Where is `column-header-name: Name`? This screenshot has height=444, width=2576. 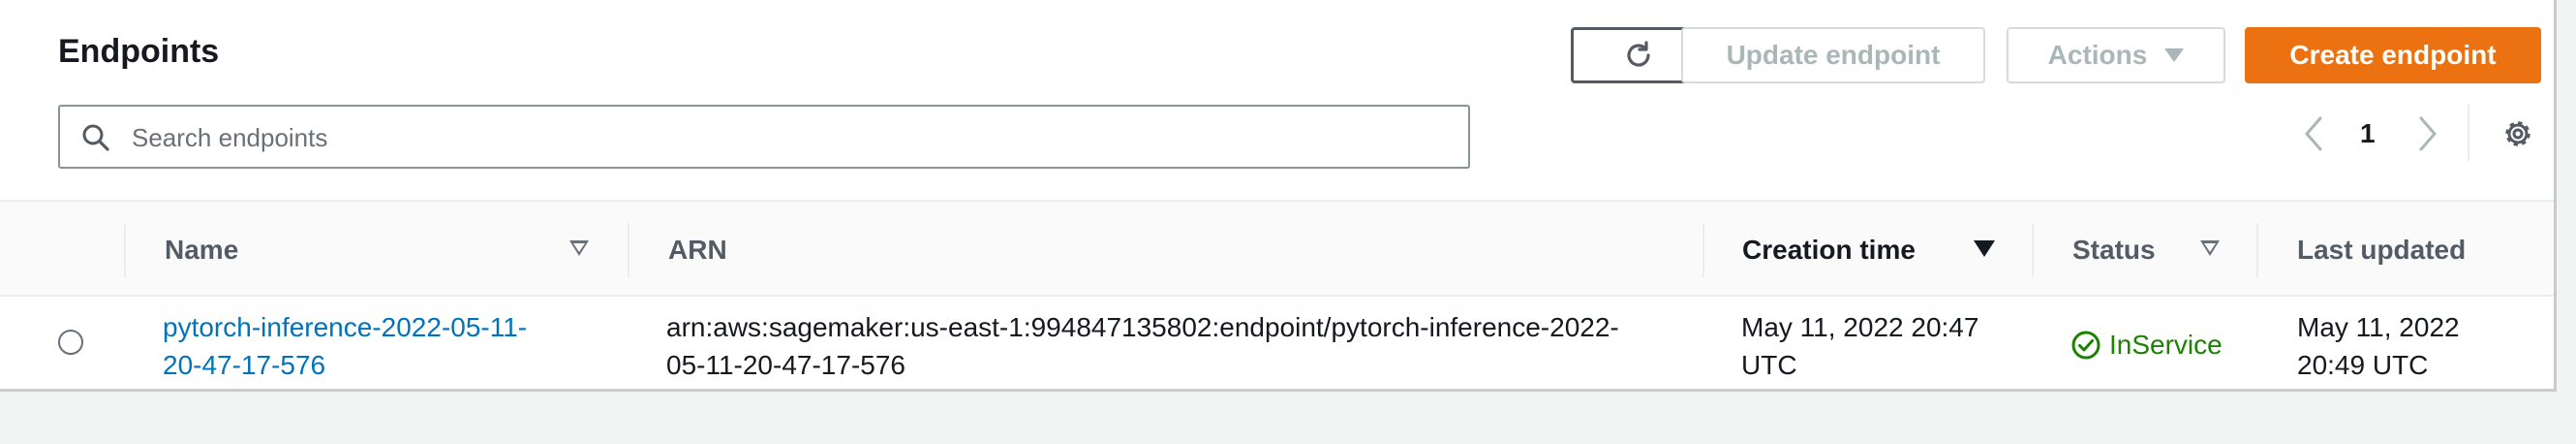 column-header-name: Name is located at coordinates (201, 250).